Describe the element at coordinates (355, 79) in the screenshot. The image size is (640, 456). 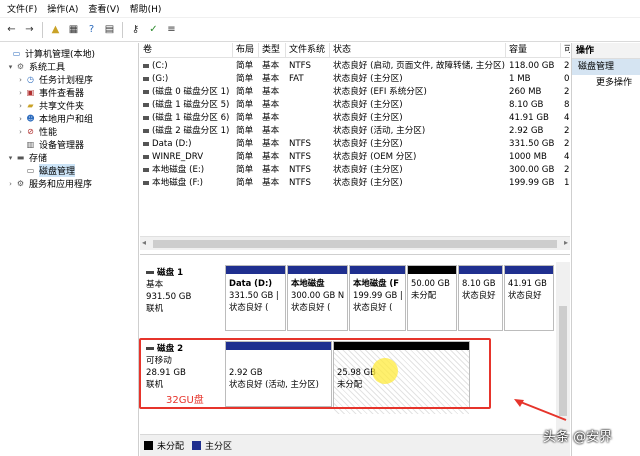
I see `table-row: (G:) 简单 基本 FAT 状态良好 (主分区) 1 MB 0` at that location.